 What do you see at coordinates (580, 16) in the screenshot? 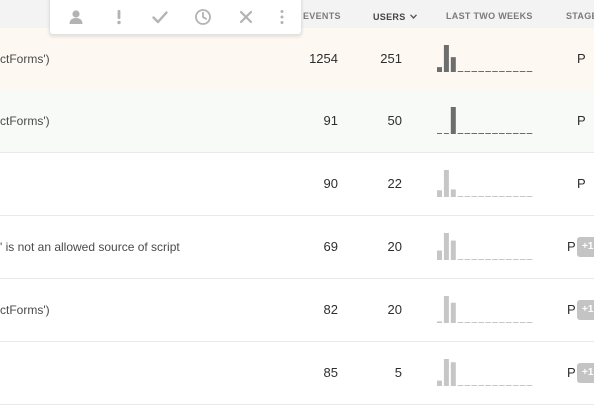
I see `stage-column-header: STAGE` at bounding box center [580, 16].